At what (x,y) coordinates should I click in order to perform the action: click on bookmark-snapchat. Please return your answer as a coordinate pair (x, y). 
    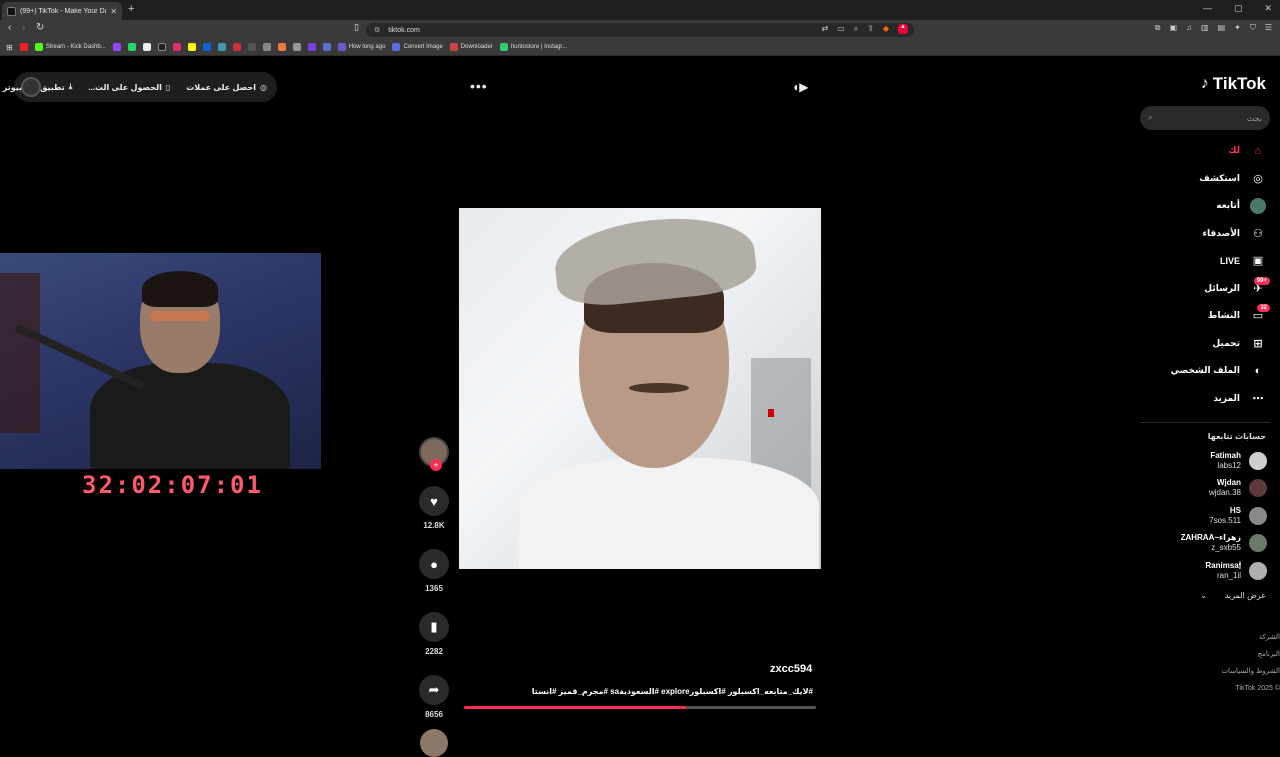
    Looking at the image, I should click on (191, 47).